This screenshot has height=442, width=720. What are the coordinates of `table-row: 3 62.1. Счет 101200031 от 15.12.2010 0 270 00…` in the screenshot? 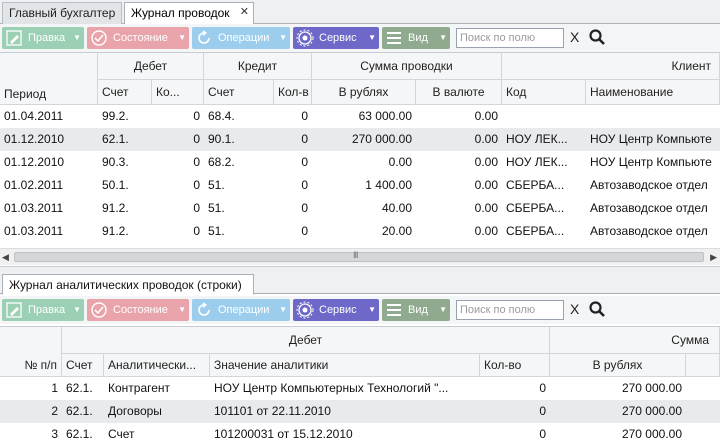 It's located at (360, 432).